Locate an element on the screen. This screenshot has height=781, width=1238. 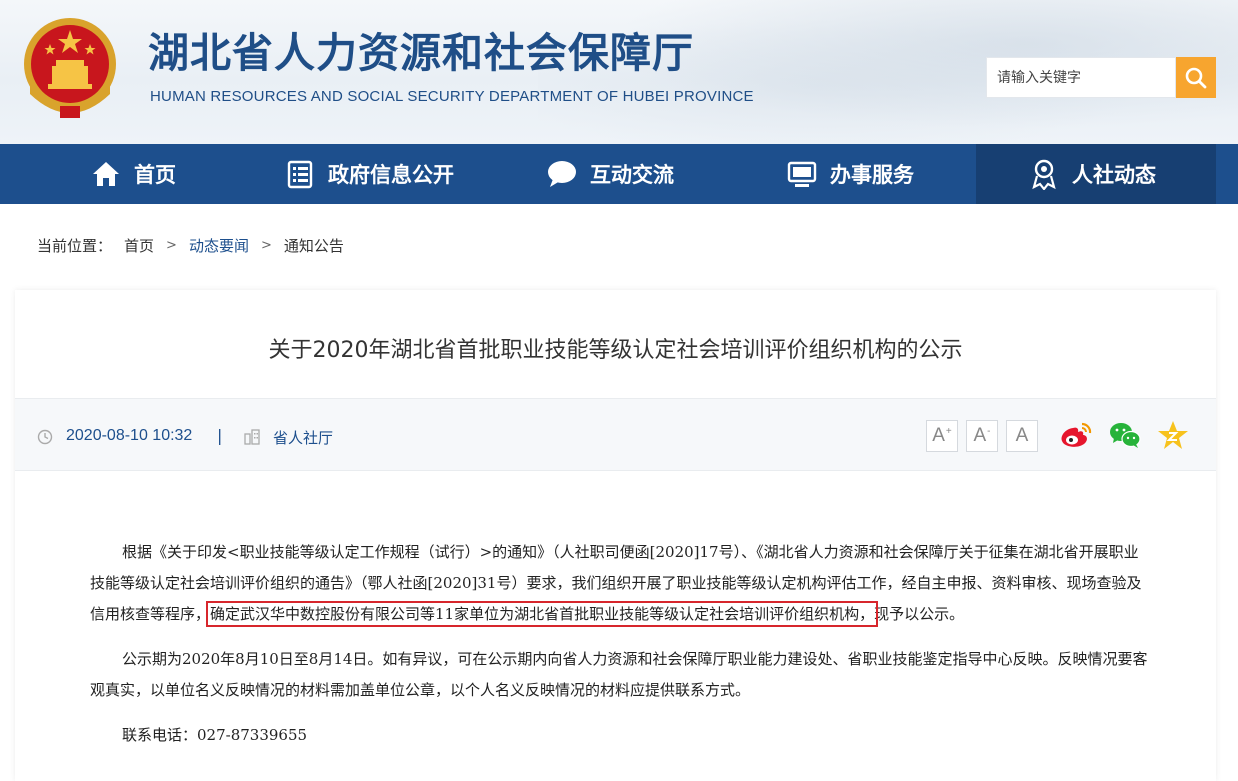
home-icon is located at coordinates (106, 174).